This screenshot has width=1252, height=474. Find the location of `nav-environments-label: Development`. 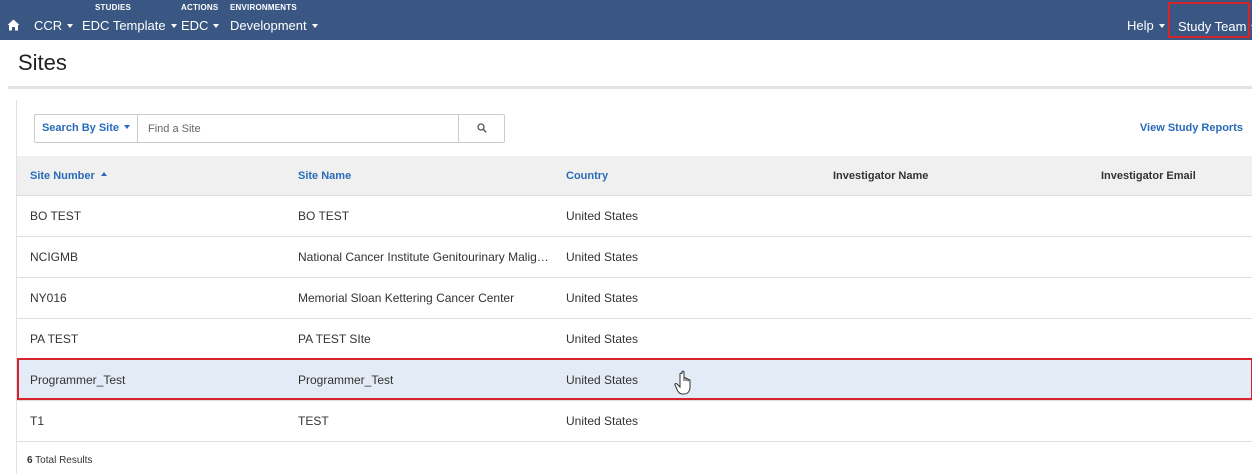

nav-environments-label: Development is located at coordinates (274, 25).